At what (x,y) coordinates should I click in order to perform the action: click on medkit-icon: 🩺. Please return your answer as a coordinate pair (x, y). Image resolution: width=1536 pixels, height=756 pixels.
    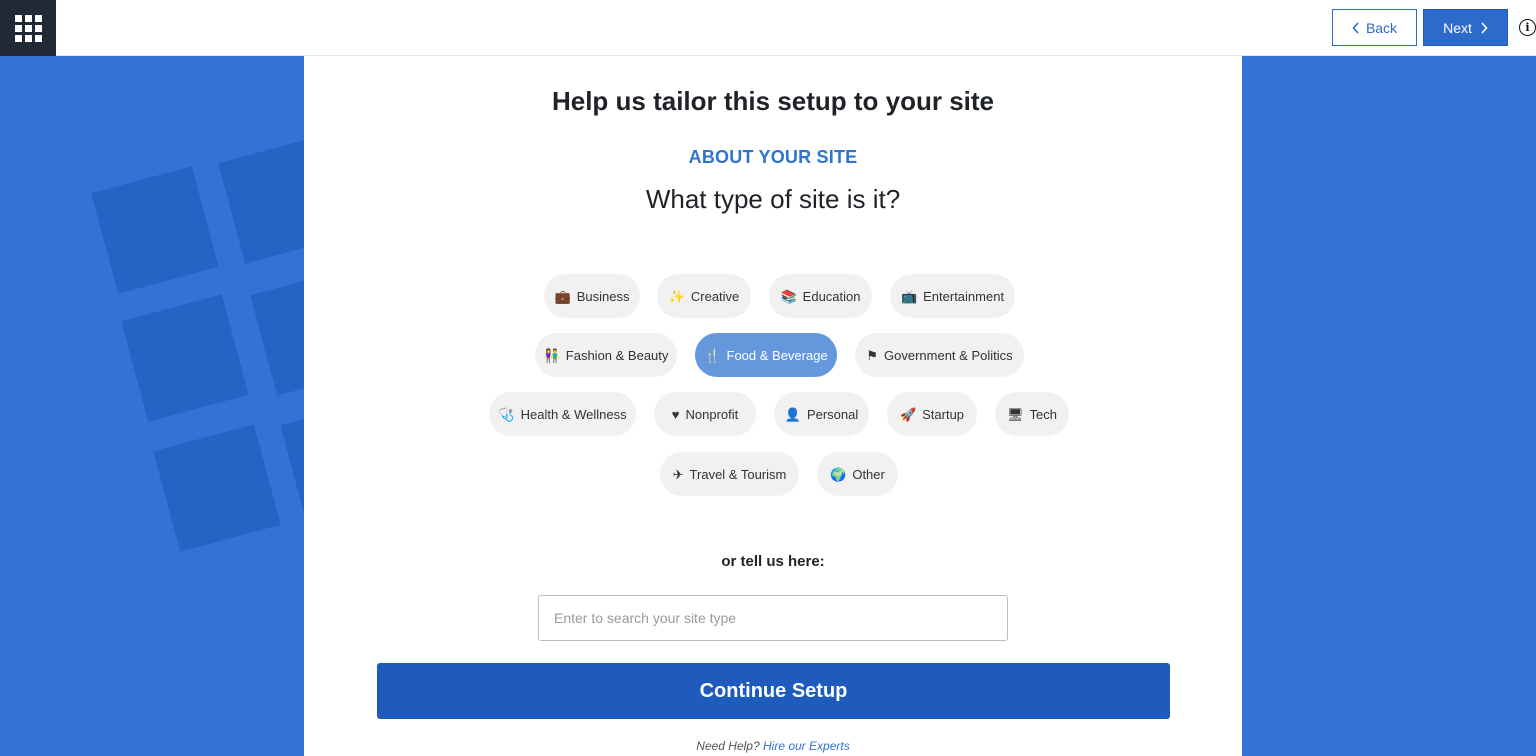
    Looking at the image, I should click on (506, 414).